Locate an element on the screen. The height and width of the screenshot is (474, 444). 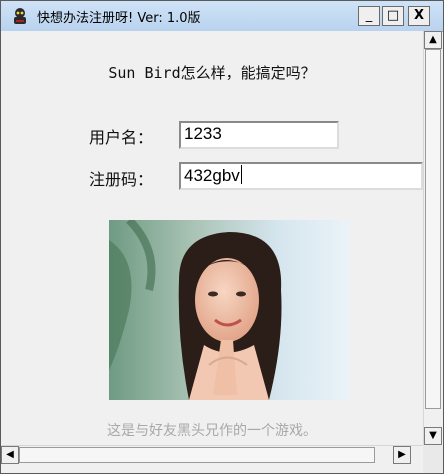
maximize-button: □ is located at coordinates (393, 16).